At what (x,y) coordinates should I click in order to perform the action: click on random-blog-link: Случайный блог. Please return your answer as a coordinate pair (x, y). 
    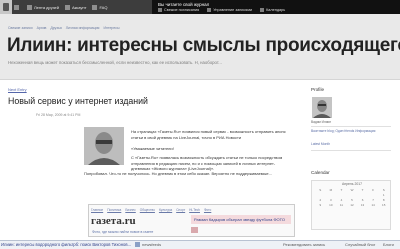
    Looking at the image, I should click on (360, 244).